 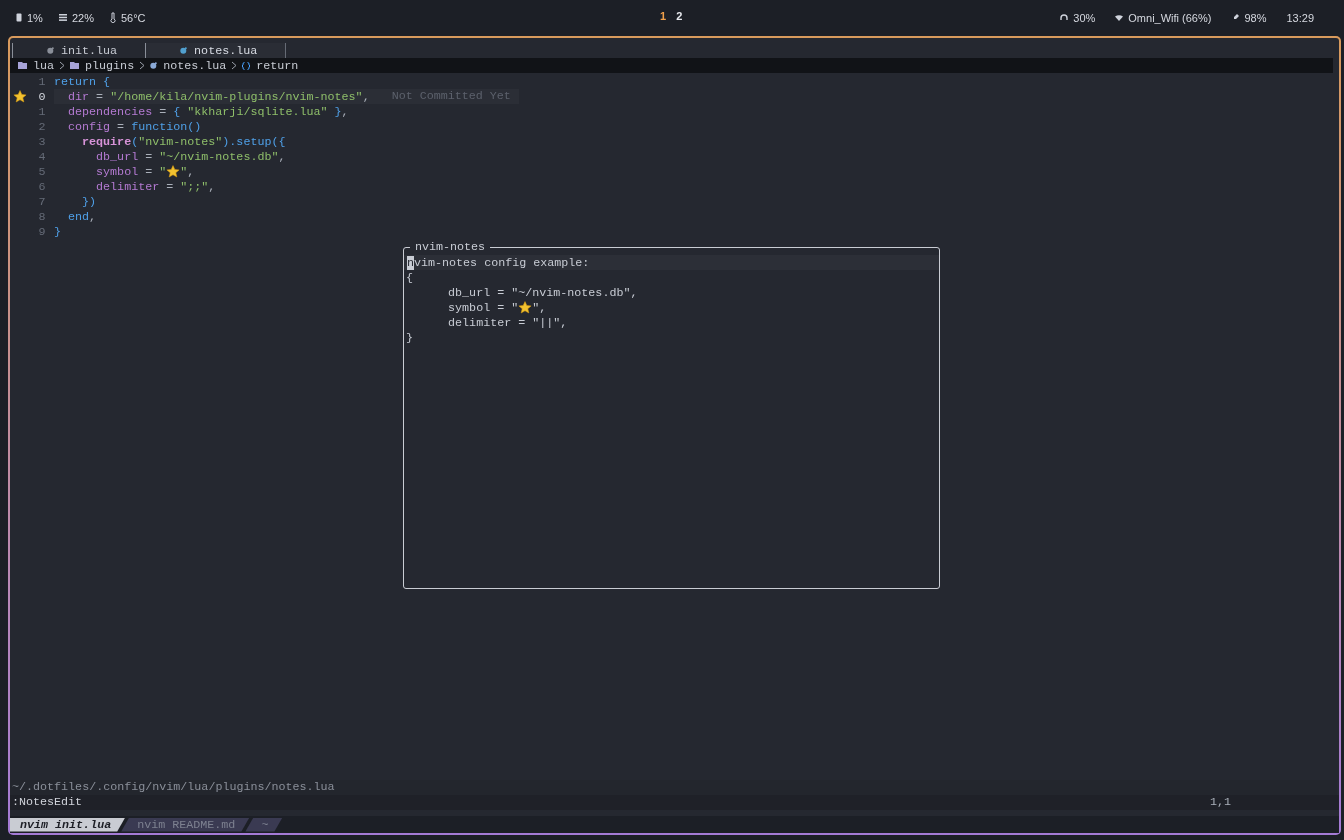 I want to click on code-token: require, so click(x=106, y=141).